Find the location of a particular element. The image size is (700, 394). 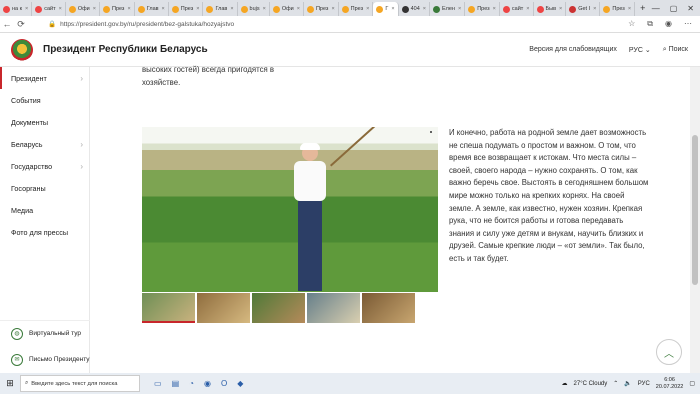

browser-tab: Г × is located at coordinates (386, 9).